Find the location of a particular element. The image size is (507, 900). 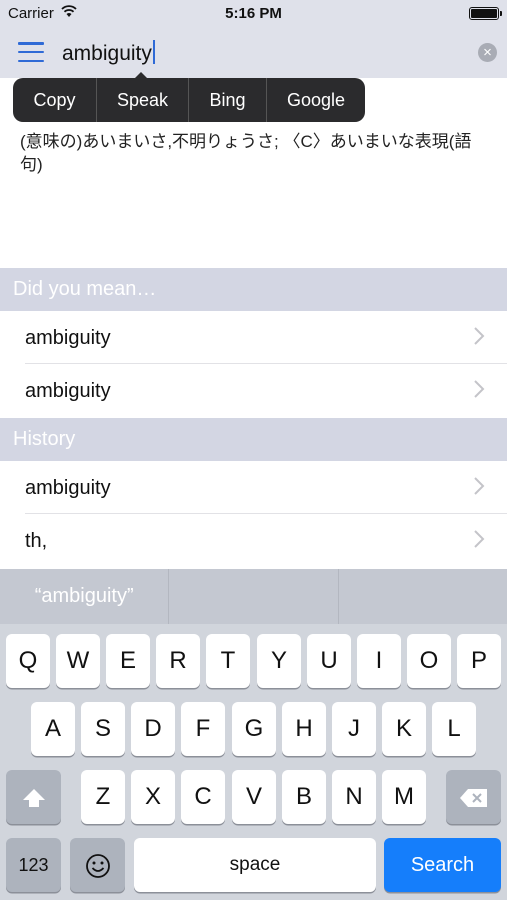

delete-key is located at coordinates (473, 797).